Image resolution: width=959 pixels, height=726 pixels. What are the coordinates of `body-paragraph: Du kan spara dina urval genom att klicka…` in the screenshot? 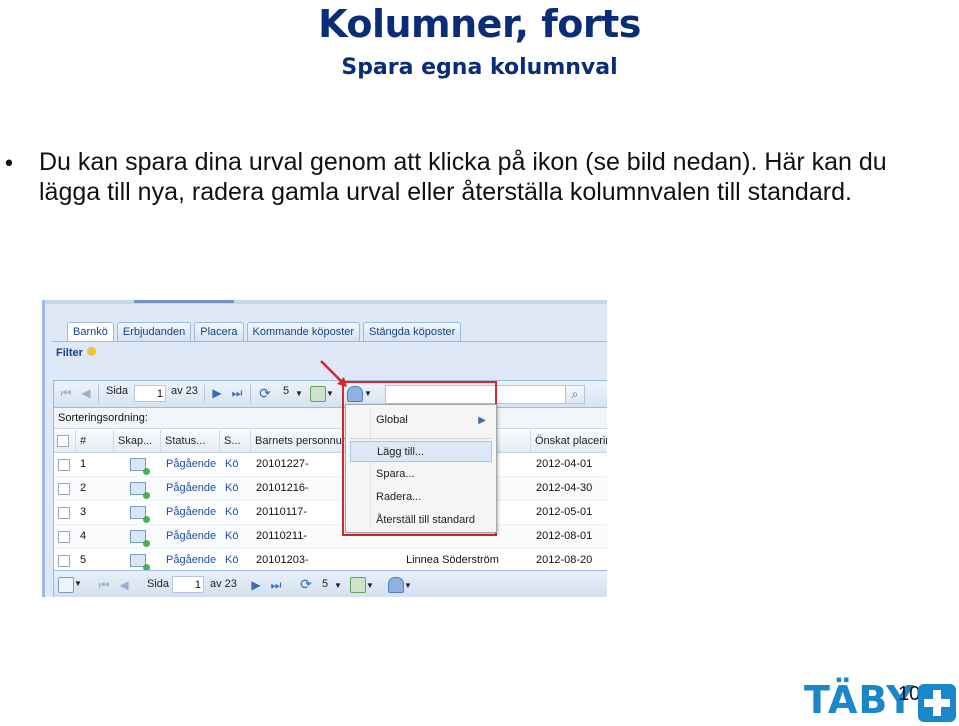 It's located at (463, 177).